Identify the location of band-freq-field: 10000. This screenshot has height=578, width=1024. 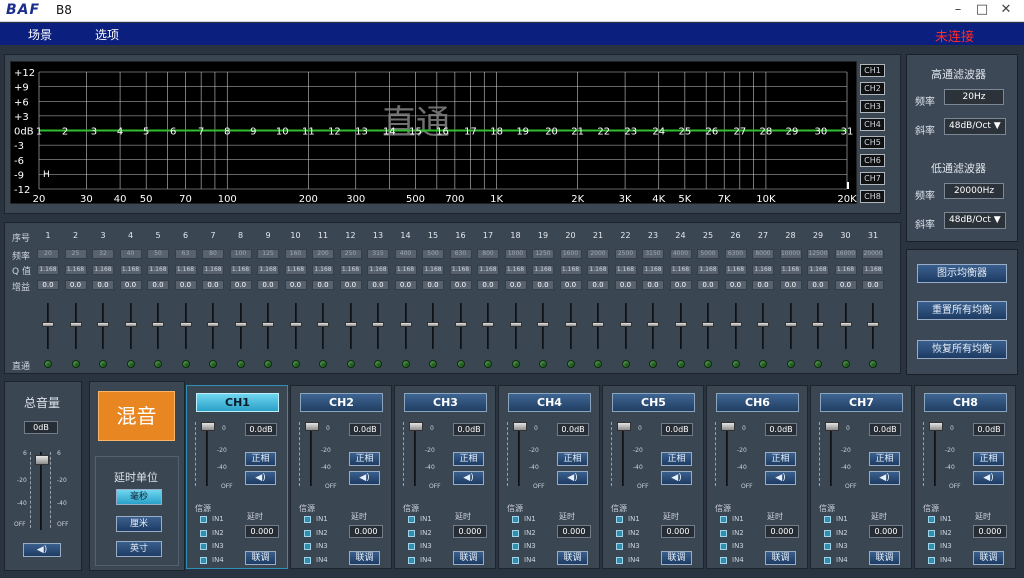
(790, 254).